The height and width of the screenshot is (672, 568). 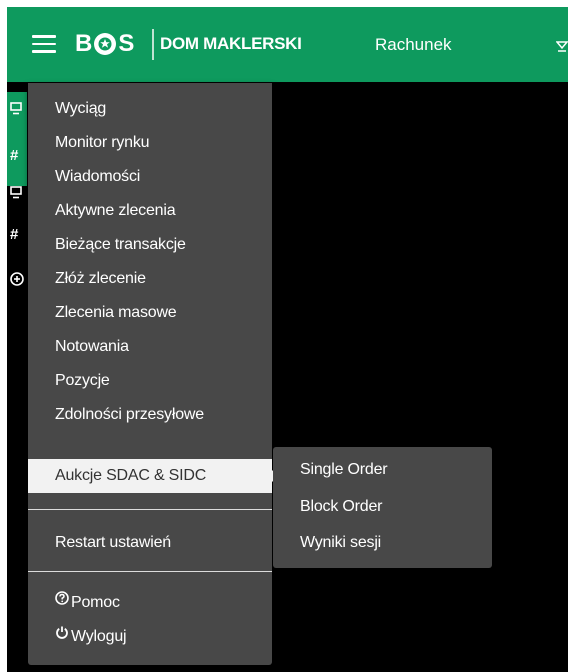 I want to click on filter-dropdown-icon, so click(x=561, y=49).